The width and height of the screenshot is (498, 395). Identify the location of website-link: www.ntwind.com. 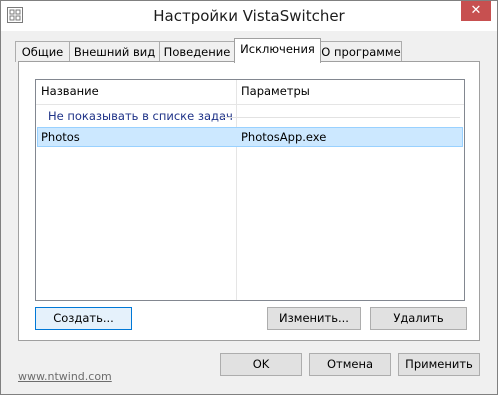
(65, 376).